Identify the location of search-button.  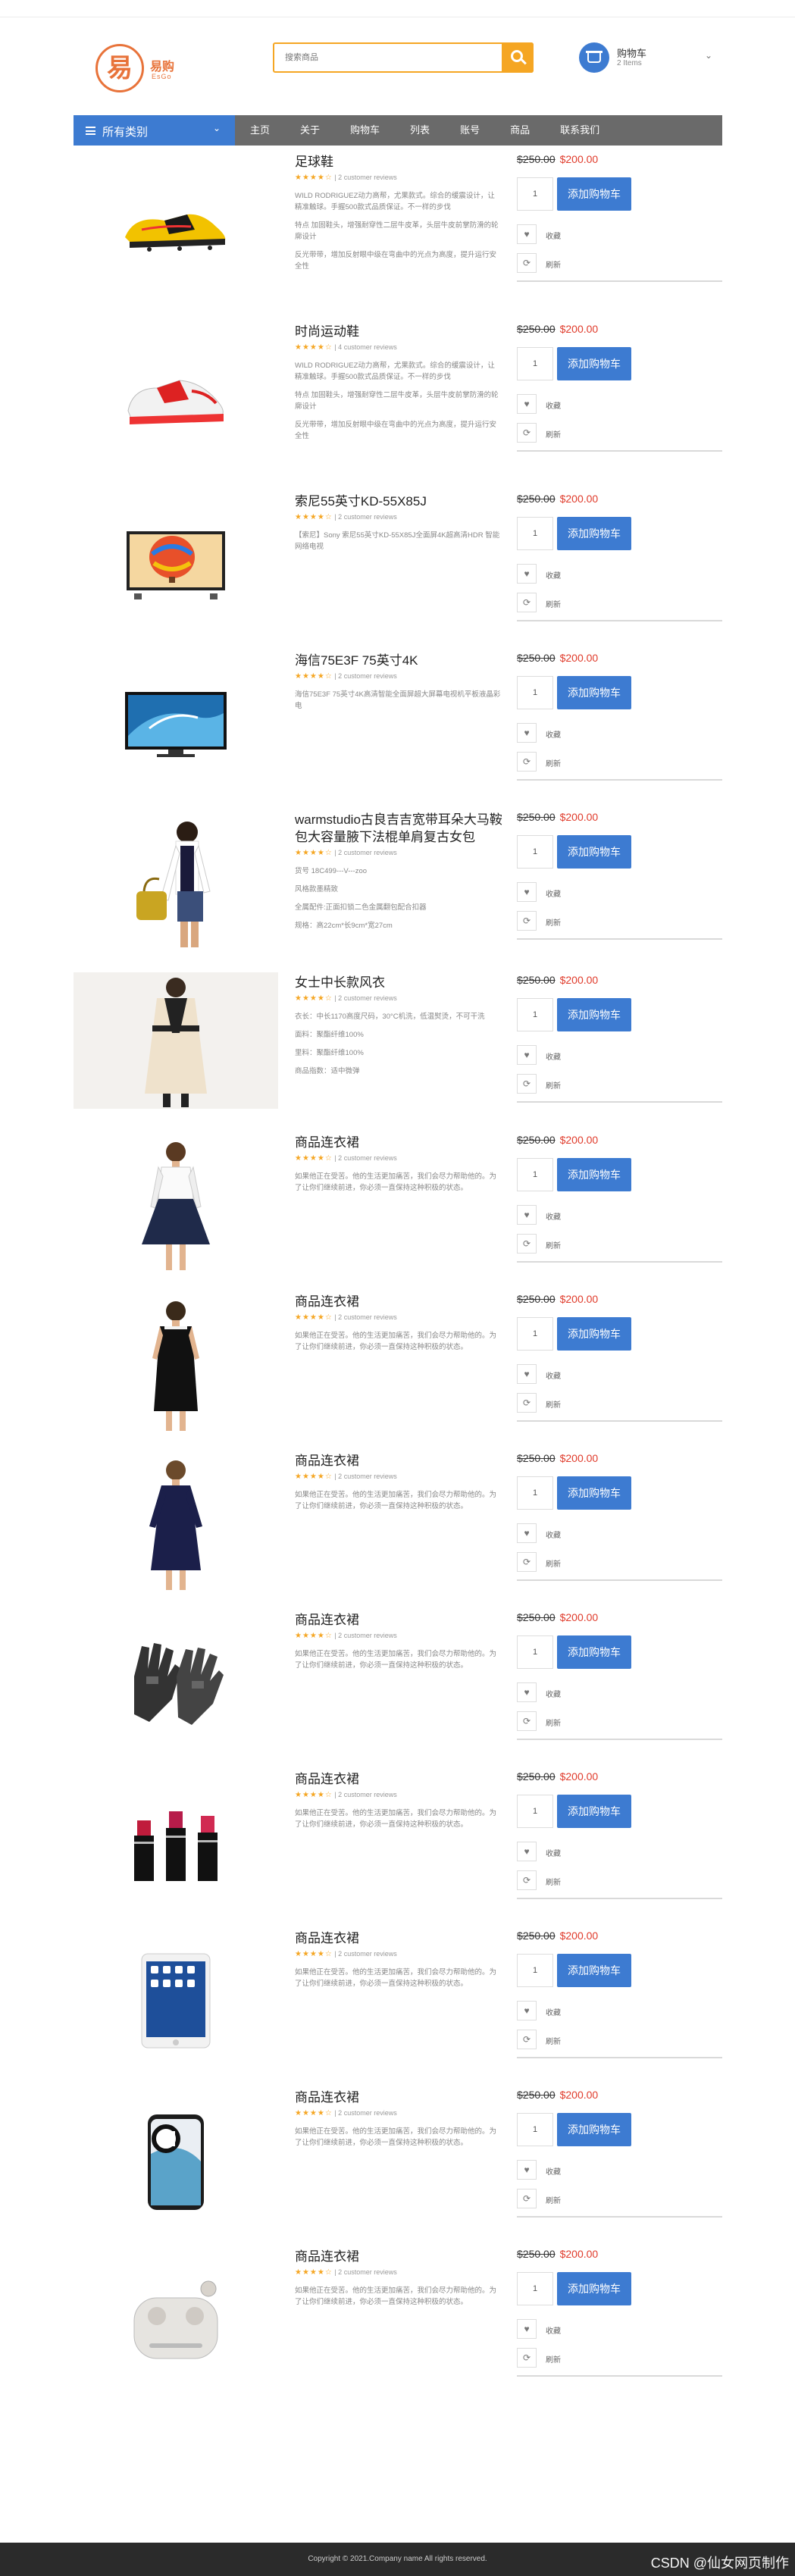
(518, 58).